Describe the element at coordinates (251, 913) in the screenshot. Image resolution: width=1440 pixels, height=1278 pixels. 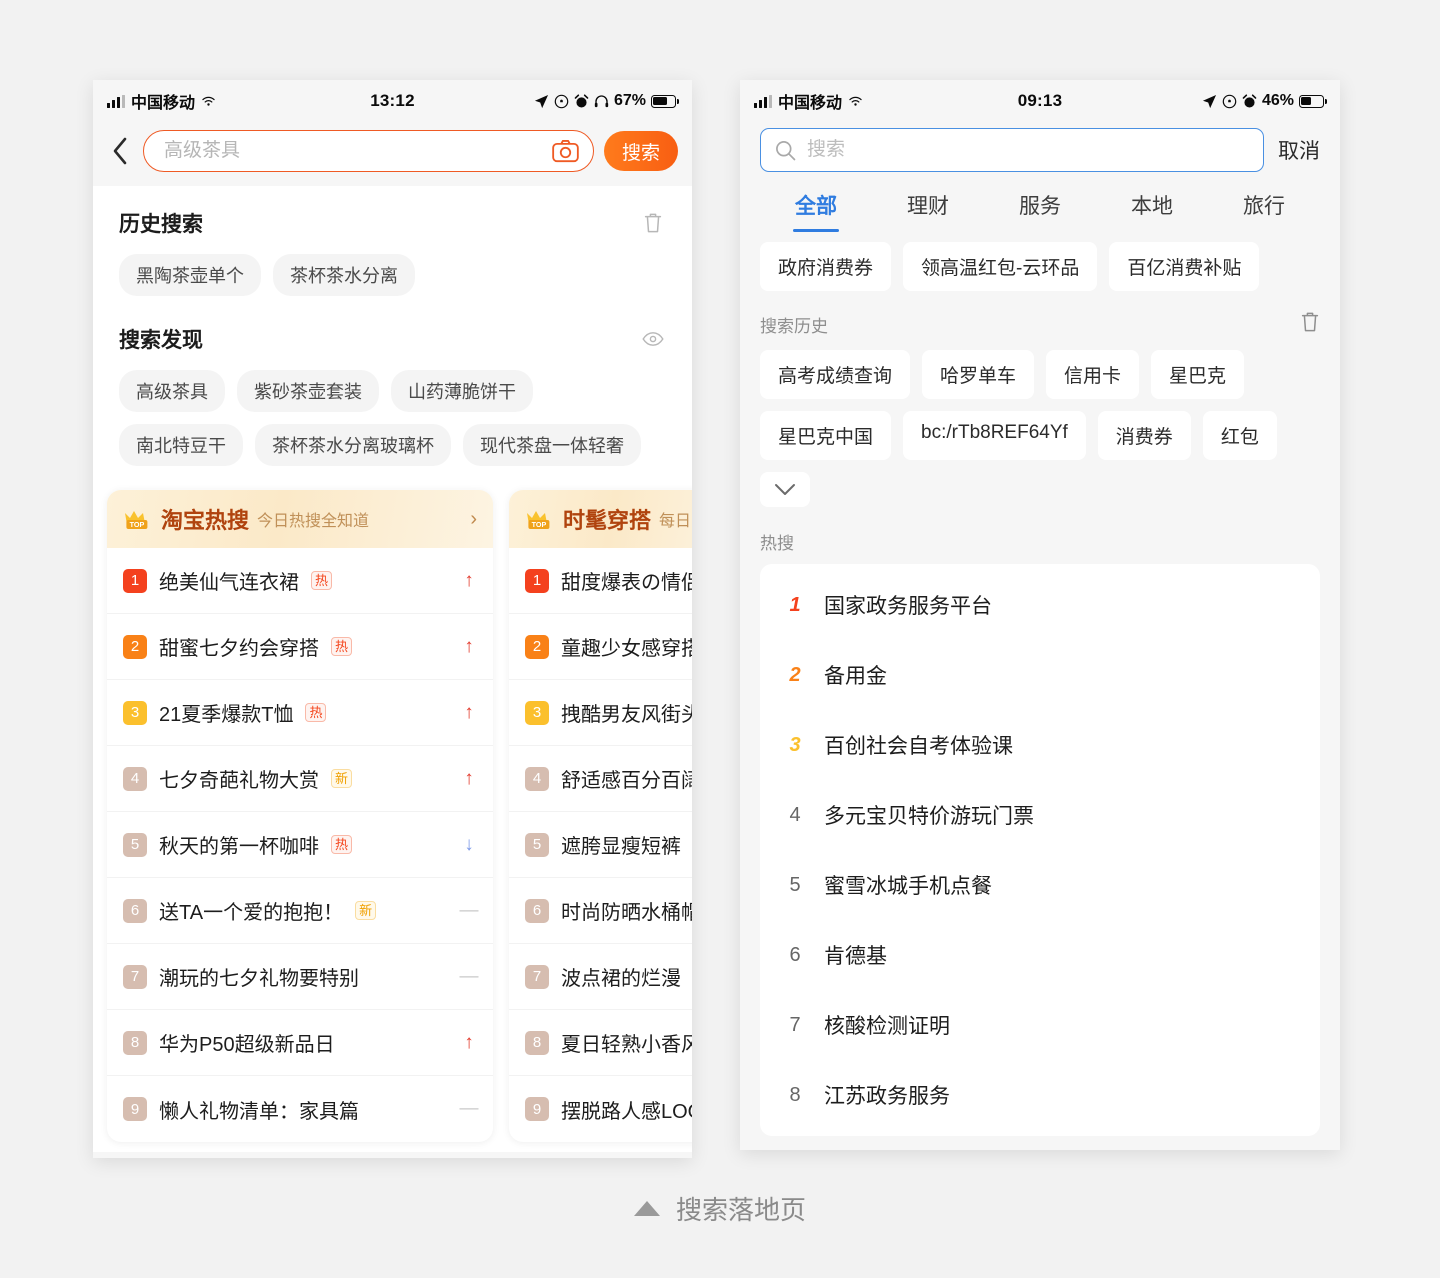
I see `hot-search-label: 送TA一个爱的抱抱！` at that location.